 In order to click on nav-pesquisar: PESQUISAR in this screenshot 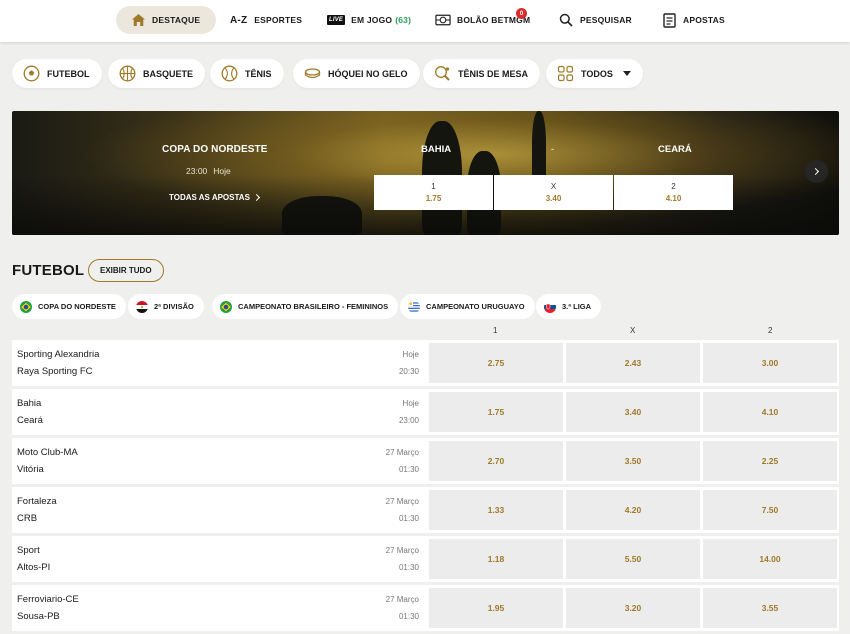, I will do `click(595, 20)`.